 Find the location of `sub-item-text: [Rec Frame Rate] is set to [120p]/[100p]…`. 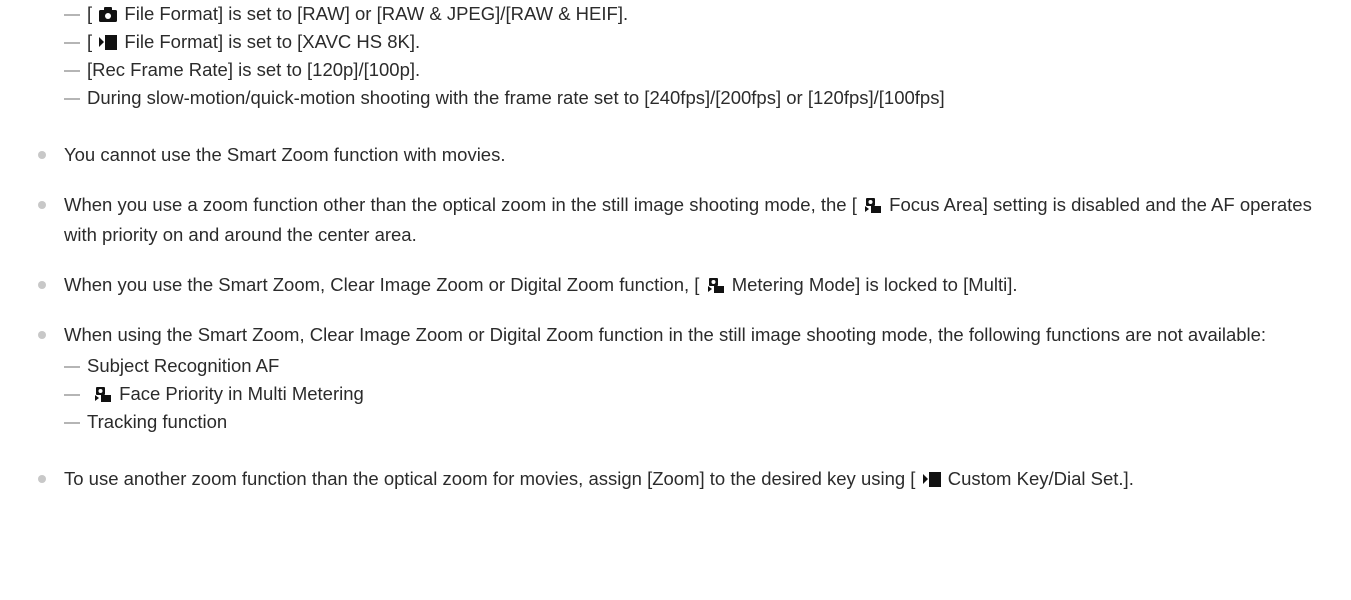

sub-item-text: [Rec Frame Rate] is set to [120p]/[100p]… is located at coordinates (254, 69).